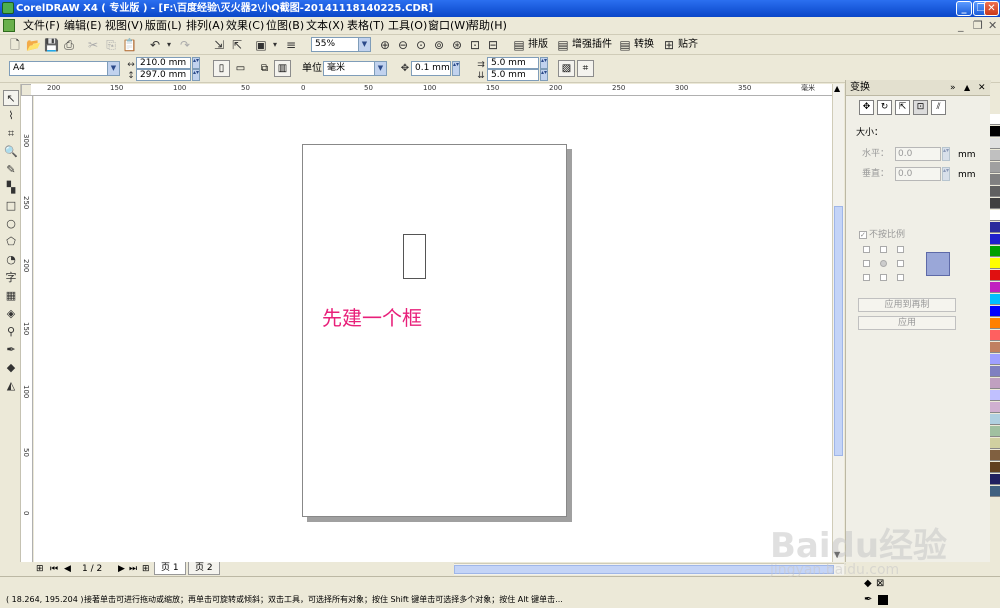 The image size is (1000, 608). Describe the element at coordinates (403, 45) in the screenshot. I see `zoom-out-icon: ⊖` at that location.